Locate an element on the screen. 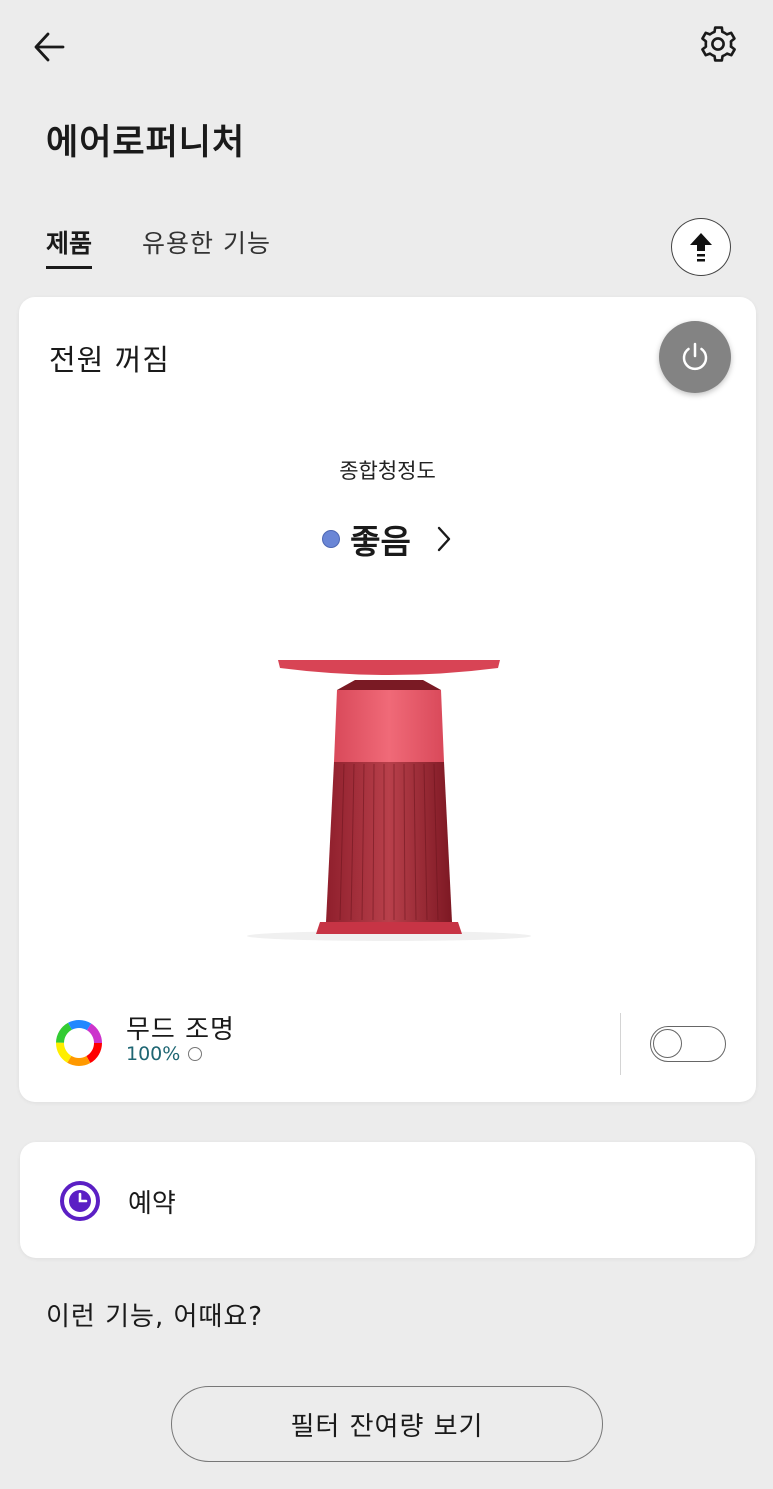  schedule-label: 예약 is located at coordinates (152, 1204).